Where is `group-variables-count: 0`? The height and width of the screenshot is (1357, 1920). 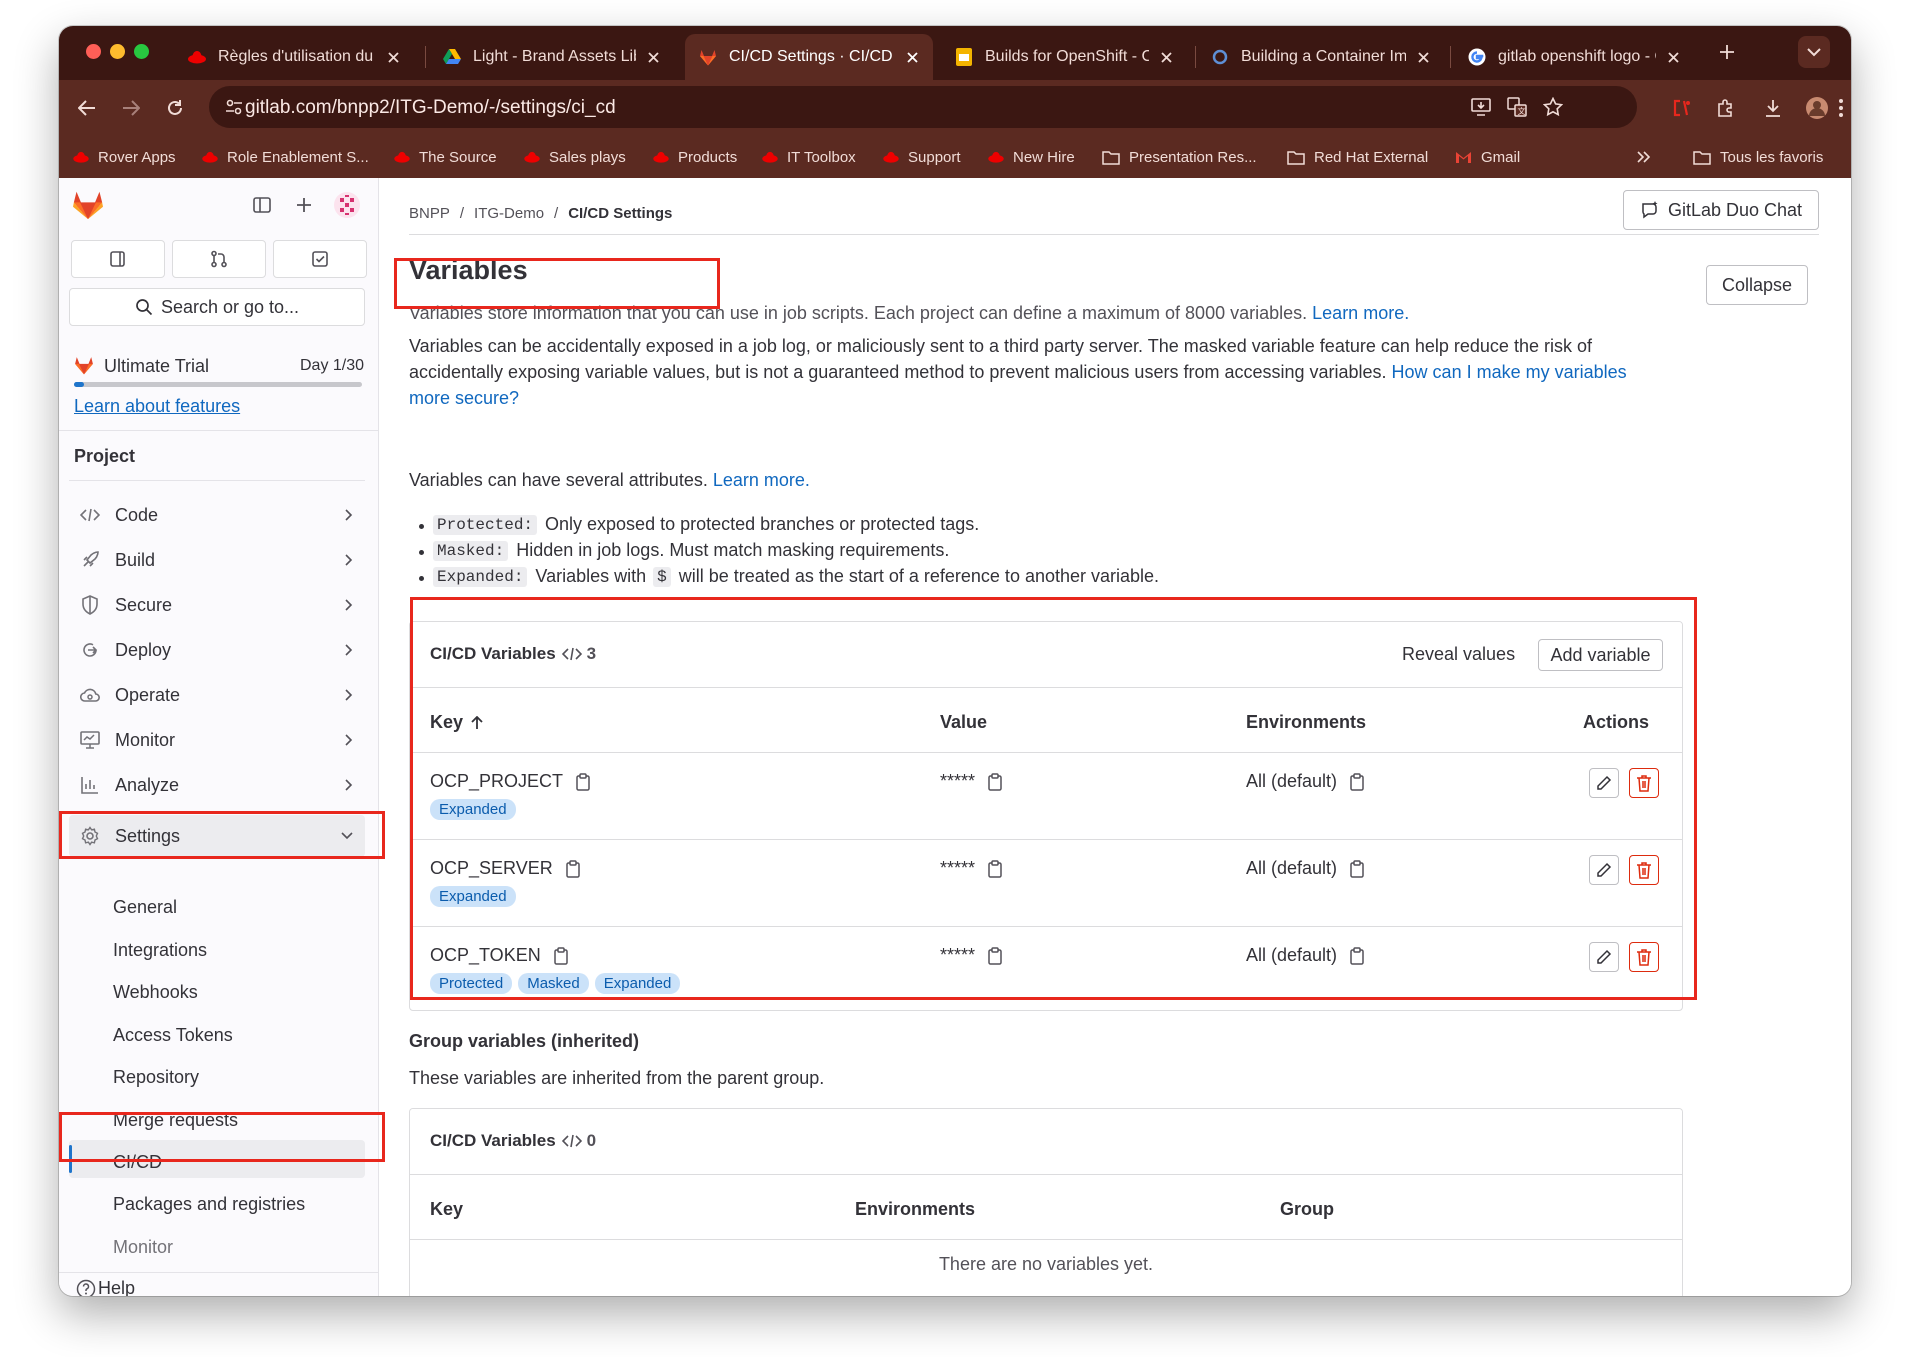
group-variables-count: 0 is located at coordinates (591, 1140).